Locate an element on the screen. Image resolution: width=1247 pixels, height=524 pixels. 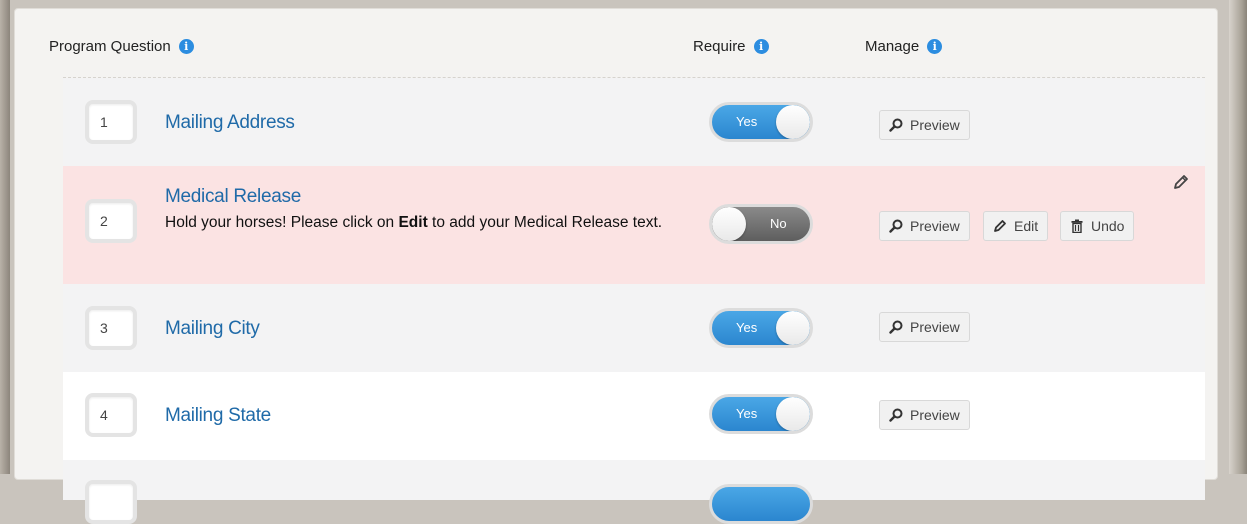
header-manage-label: Manage is located at coordinates (892, 46).